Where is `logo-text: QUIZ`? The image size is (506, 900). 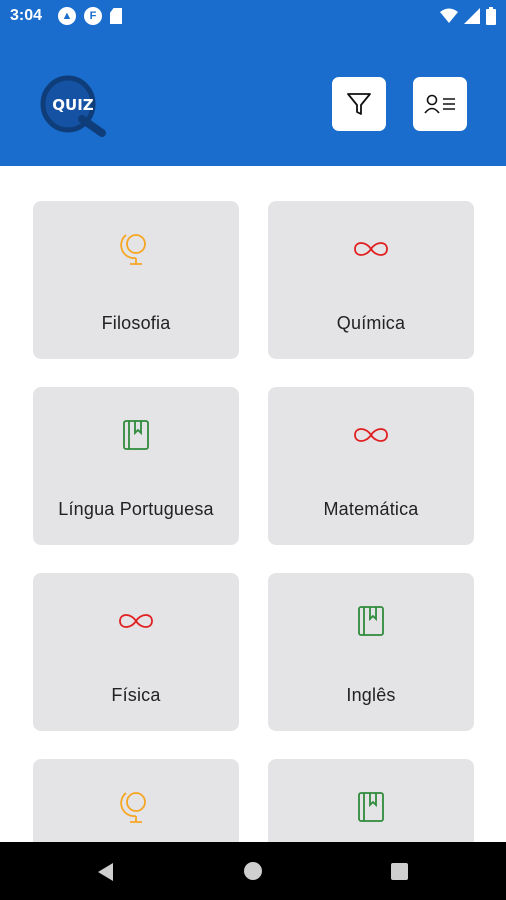
logo-text: QUIZ is located at coordinates (73, 105).